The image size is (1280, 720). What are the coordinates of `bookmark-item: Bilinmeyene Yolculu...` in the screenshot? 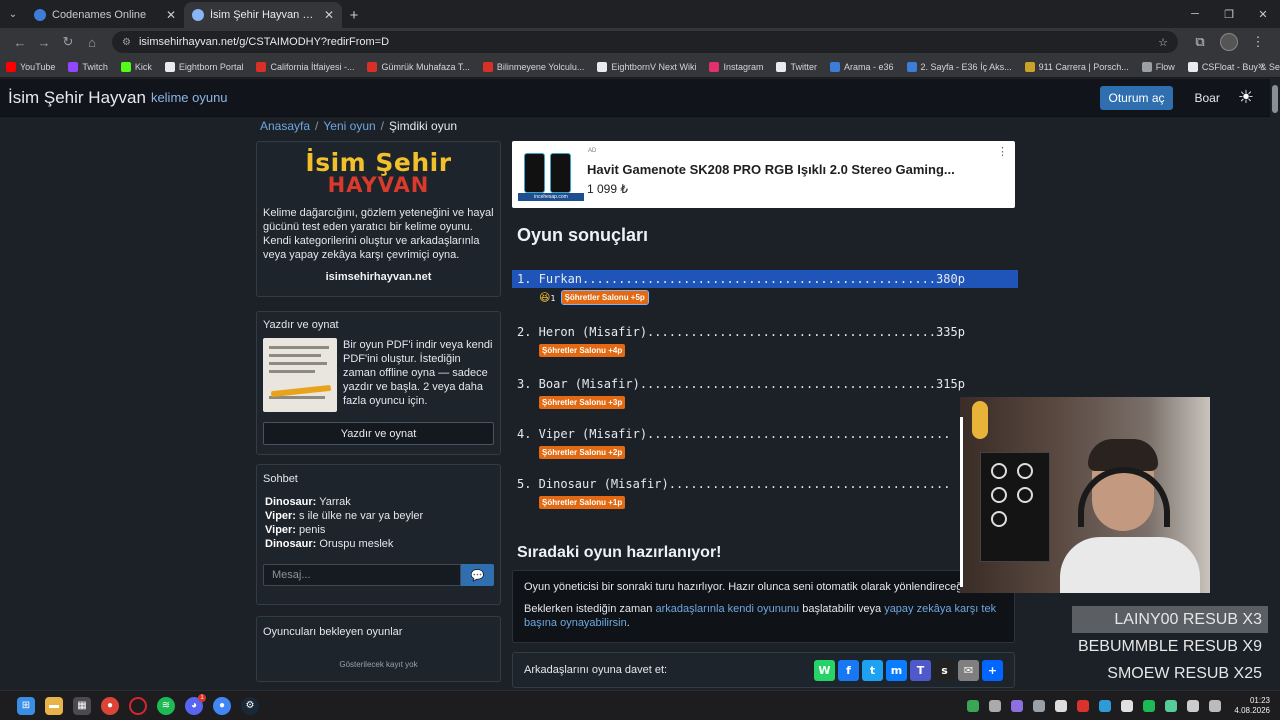 It's located at (533, 66).